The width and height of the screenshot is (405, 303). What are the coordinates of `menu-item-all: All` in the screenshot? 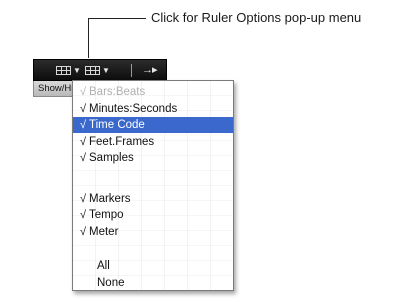 It's located at (153, 266).